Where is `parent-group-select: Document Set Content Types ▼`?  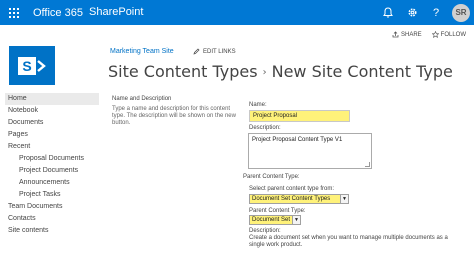 parent-group-select: Document Set Content Types ▼ is located at coordinates (299, 199).